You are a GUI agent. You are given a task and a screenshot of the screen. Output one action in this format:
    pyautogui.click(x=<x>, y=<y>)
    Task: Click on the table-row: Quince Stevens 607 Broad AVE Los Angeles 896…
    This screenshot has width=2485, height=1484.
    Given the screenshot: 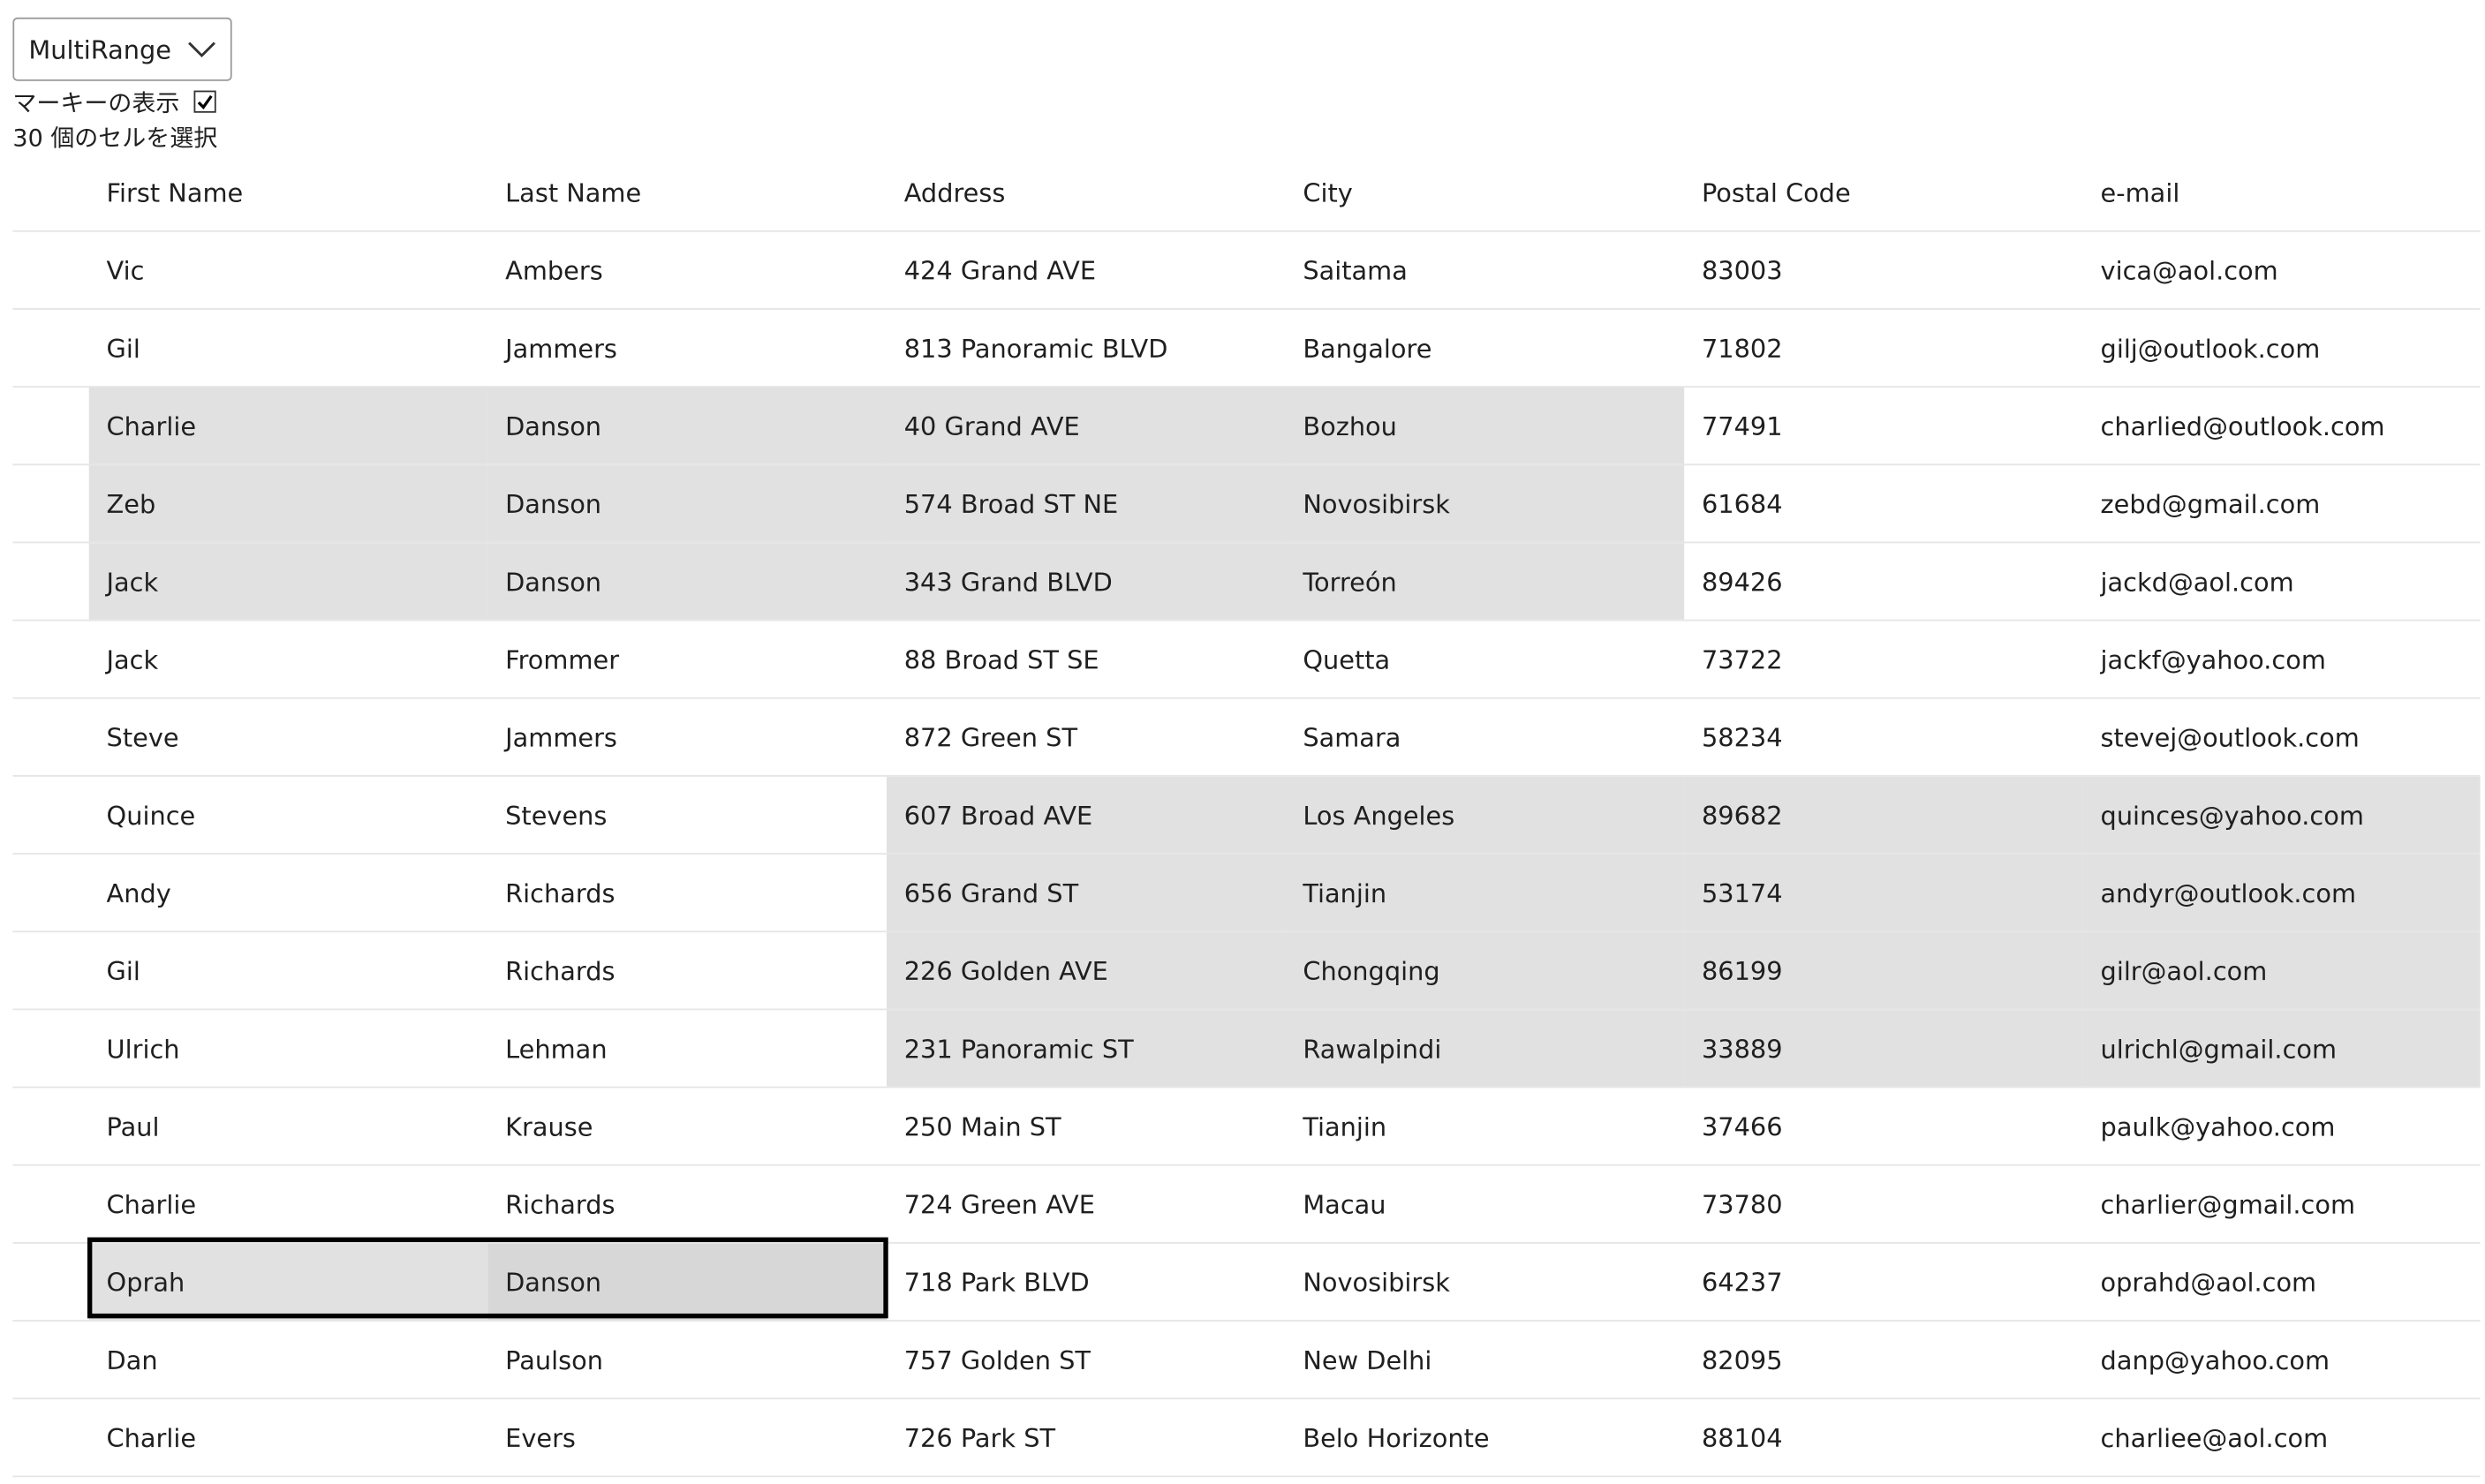 What is the action you would take?
    pyautogui.click(x=1247, y=815)
    